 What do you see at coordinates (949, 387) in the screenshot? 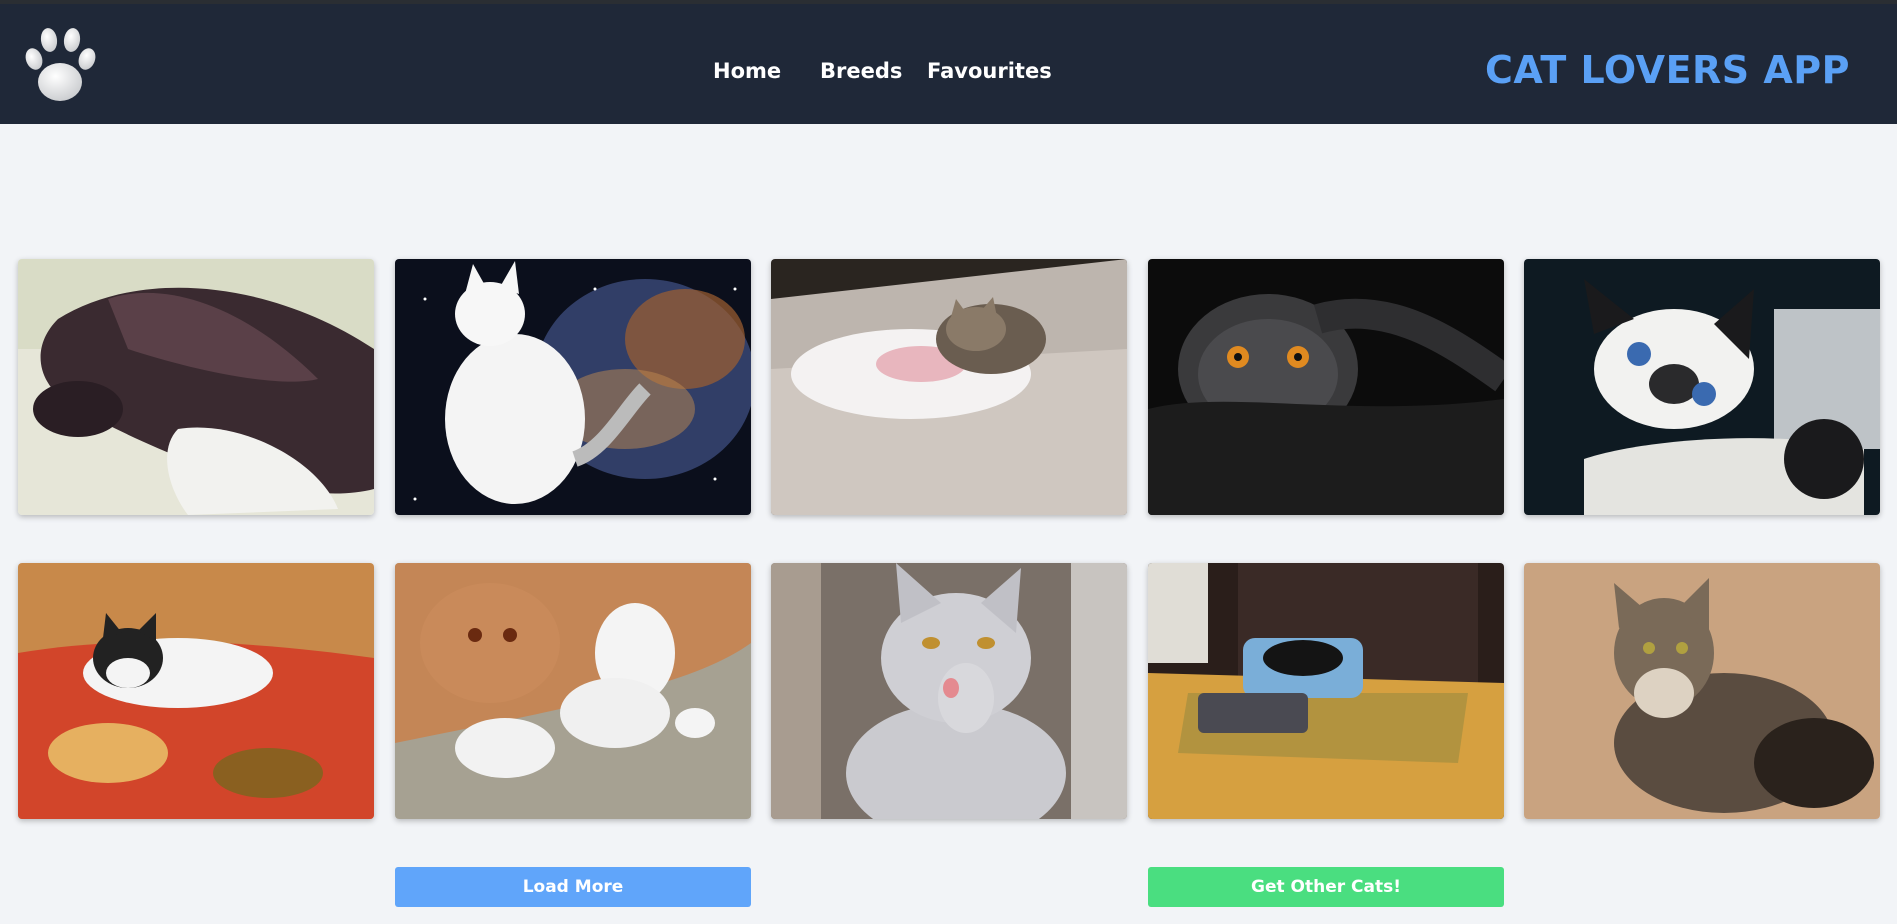
I see `cat-image-kitten-with-rabbit` at bounding box center [949, 387].